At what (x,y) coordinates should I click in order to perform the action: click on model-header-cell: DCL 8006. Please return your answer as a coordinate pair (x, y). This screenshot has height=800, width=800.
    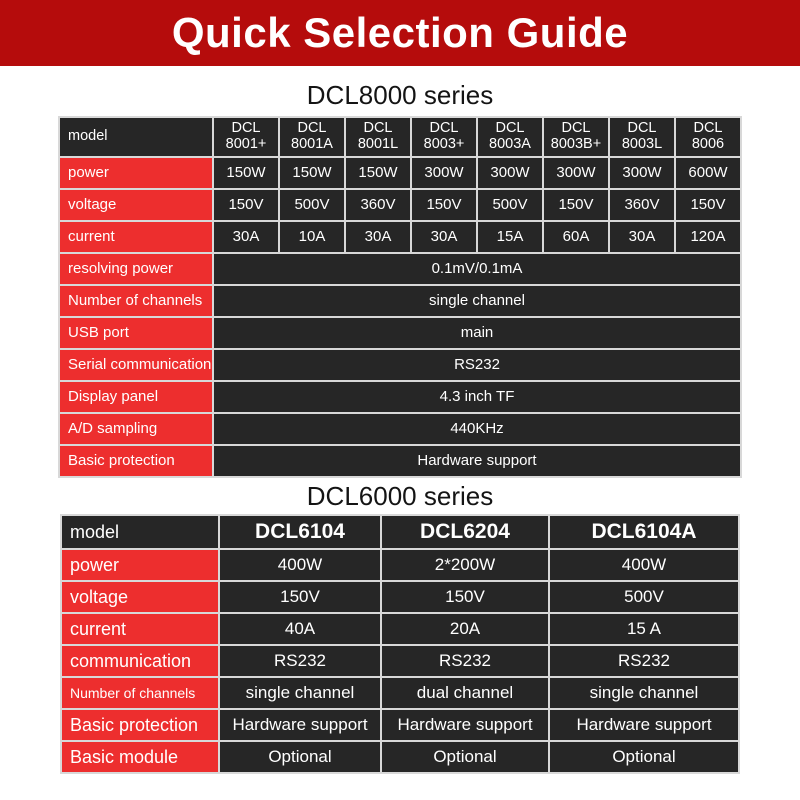
    Looking at the image, I should click on (708, 137).